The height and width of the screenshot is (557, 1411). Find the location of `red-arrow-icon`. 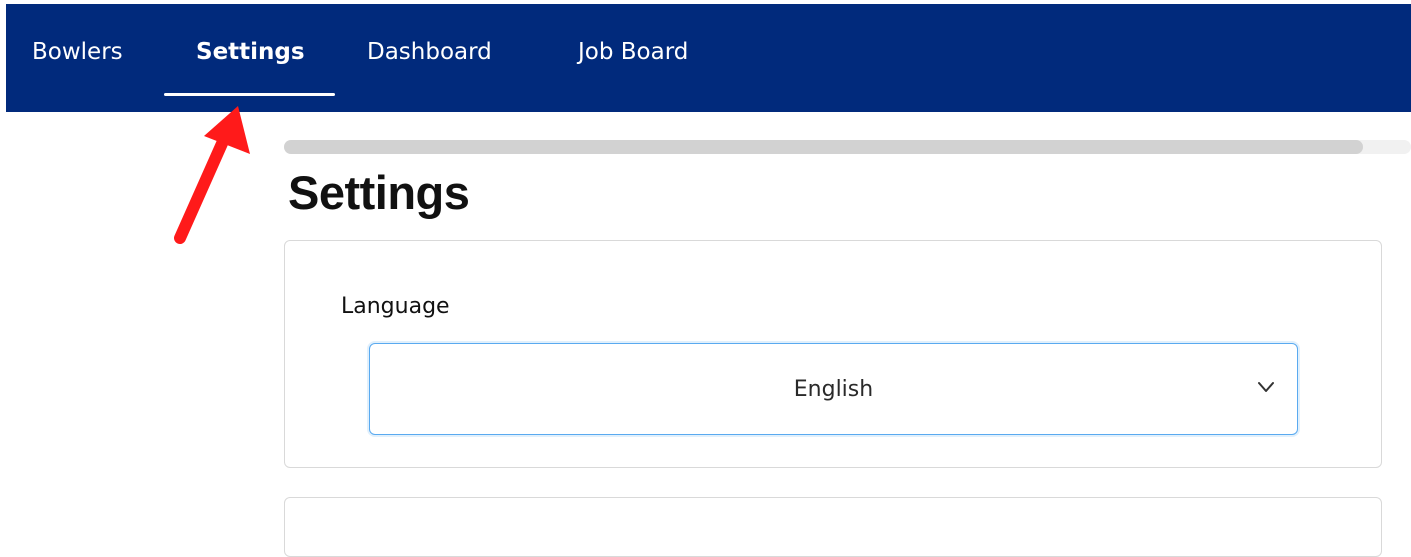

red-arrow-icon is located at coordinates (212, 175).